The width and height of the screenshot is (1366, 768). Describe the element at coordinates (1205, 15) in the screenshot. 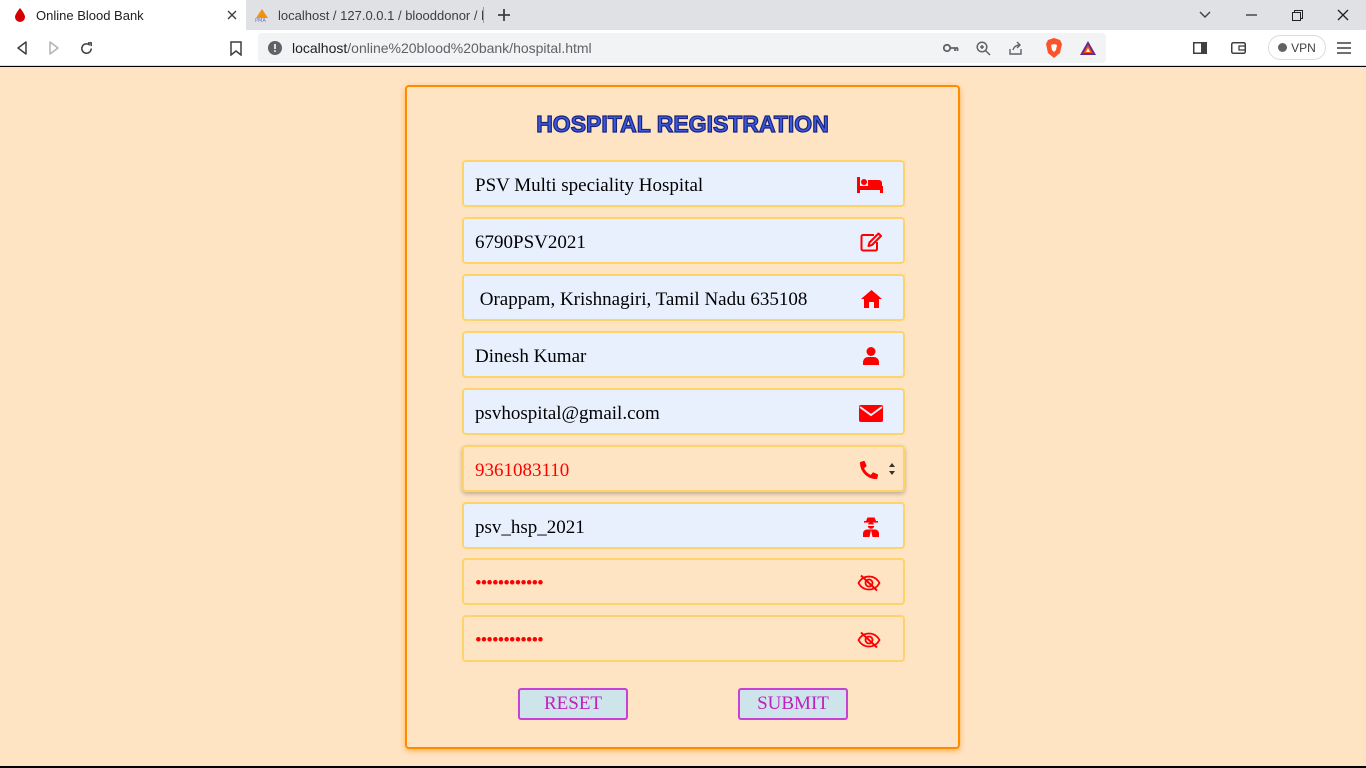

I see `tab-search-chevron-icon` at that location.